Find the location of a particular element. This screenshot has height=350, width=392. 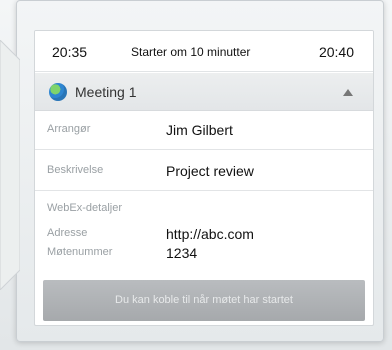

description-row: Beskrivelse Project review is located at coordinates (204, 171).